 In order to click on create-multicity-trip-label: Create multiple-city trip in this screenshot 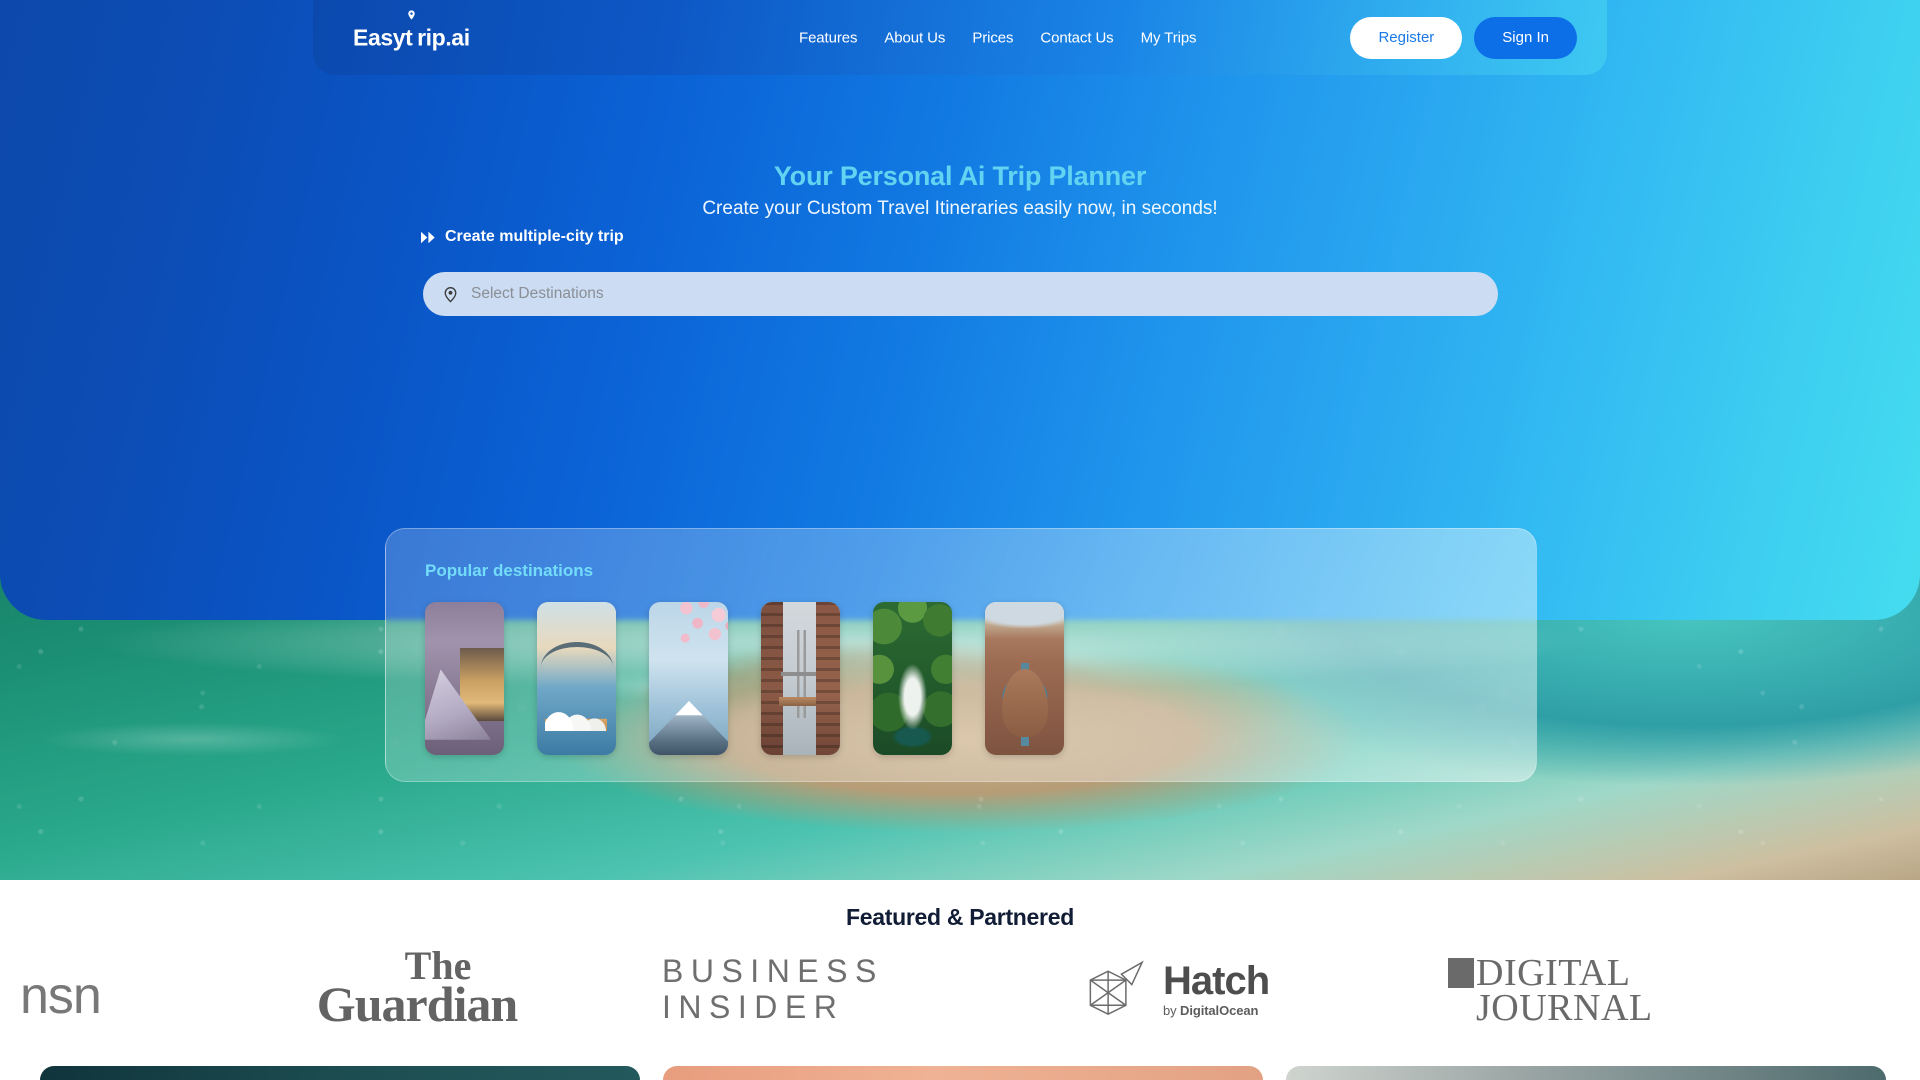, I will do `click(534, 236)`.